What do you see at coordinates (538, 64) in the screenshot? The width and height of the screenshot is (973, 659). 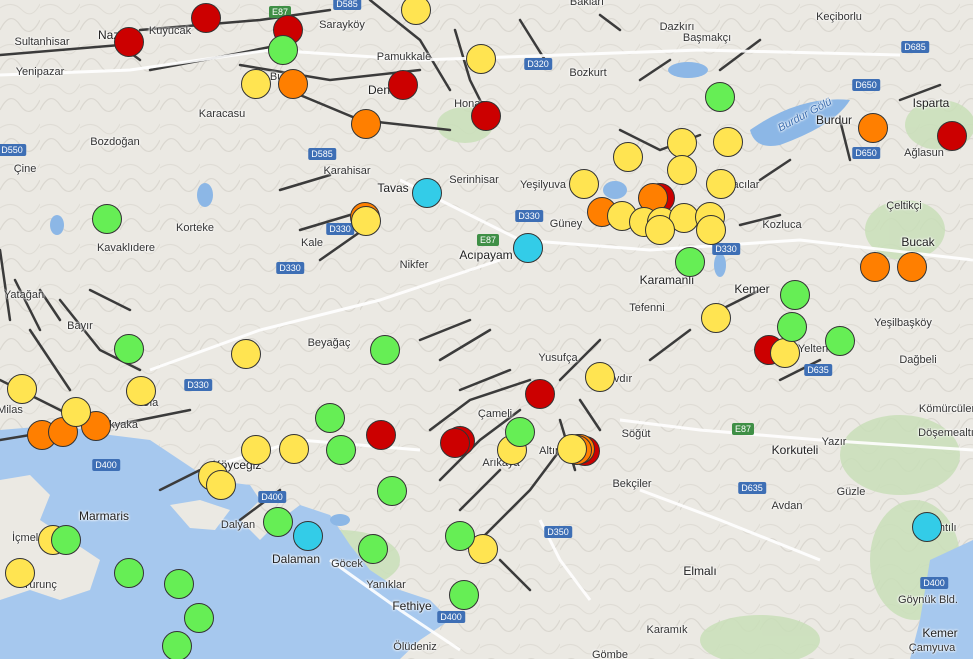 I see `road-shield: D320` at bounding box center [538, 64].